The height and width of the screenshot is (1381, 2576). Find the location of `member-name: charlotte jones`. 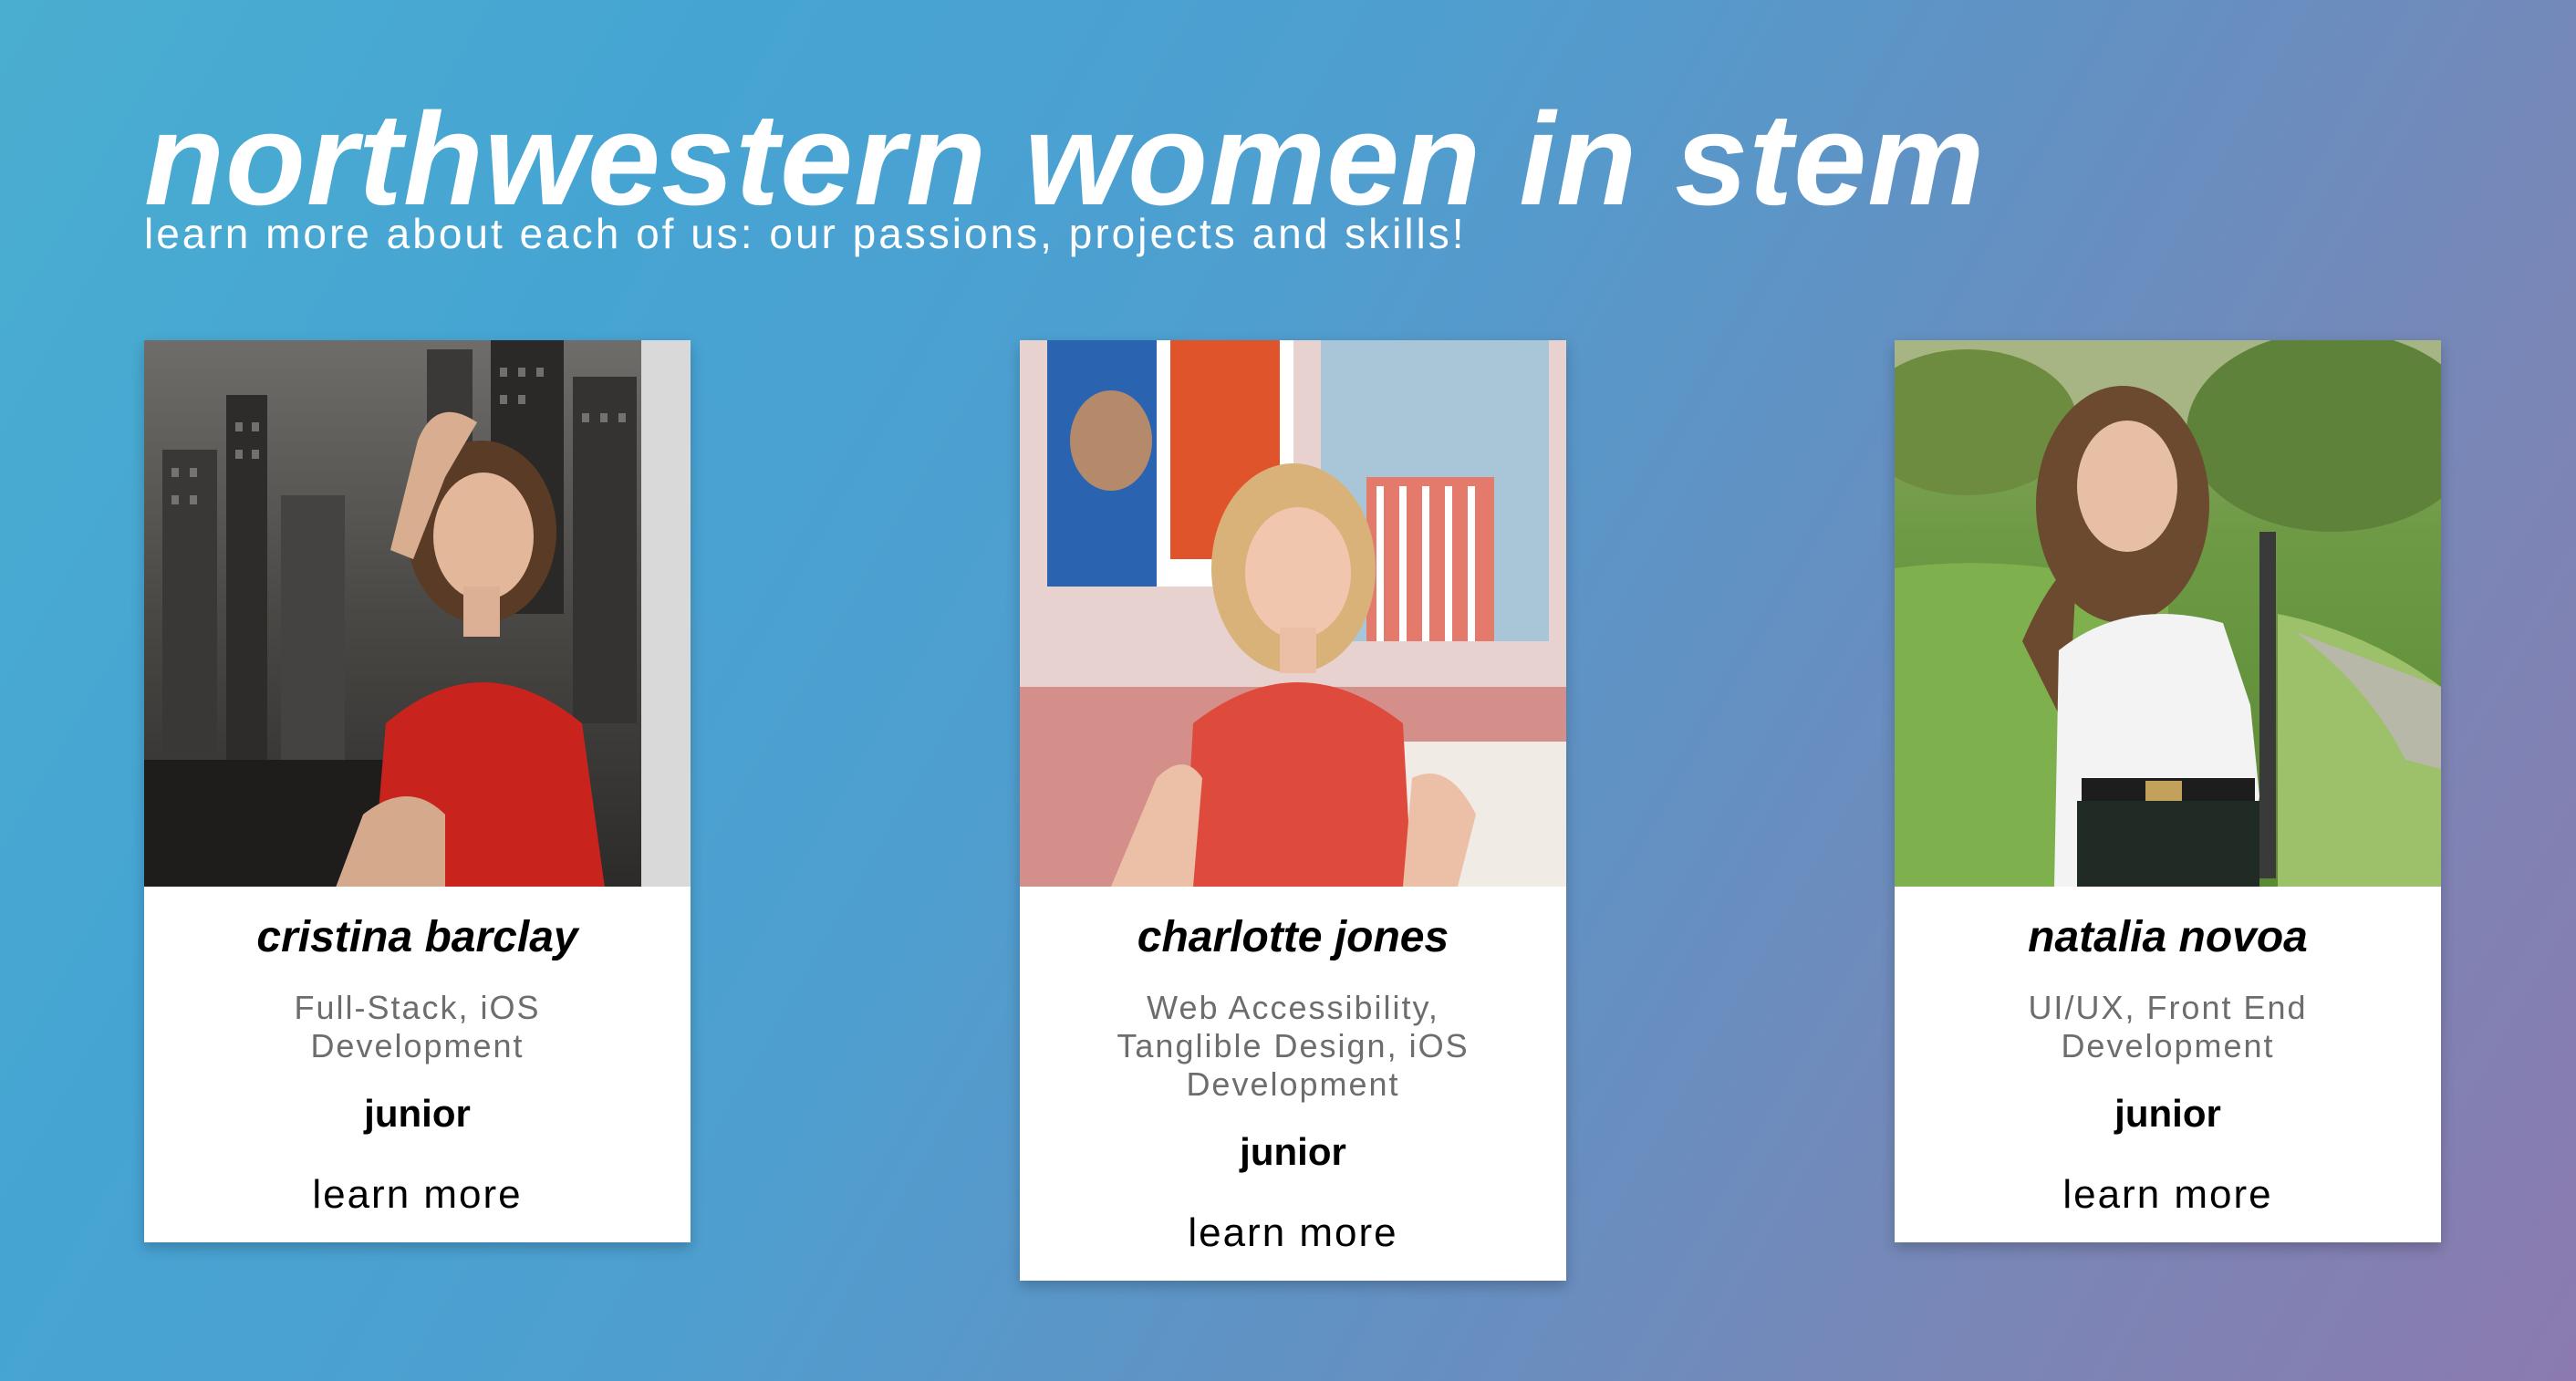

member-name: charlotte jones is located at coordinates (1293, 937).